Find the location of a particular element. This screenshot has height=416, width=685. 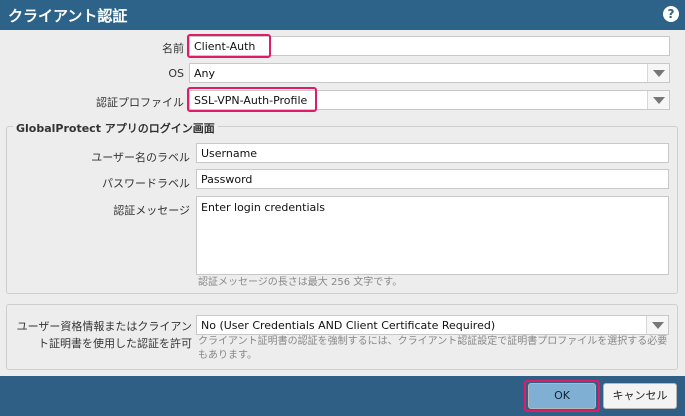

login-screen-legend: GlobalProtect アプリのログイン画面 is located at coordinates (115, 128).